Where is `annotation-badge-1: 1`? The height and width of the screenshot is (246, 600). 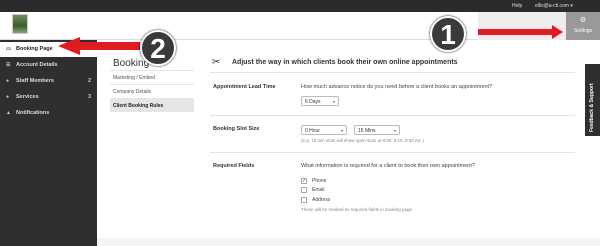 annotation-badge-1: 1 is located at coordinates (448, 34).